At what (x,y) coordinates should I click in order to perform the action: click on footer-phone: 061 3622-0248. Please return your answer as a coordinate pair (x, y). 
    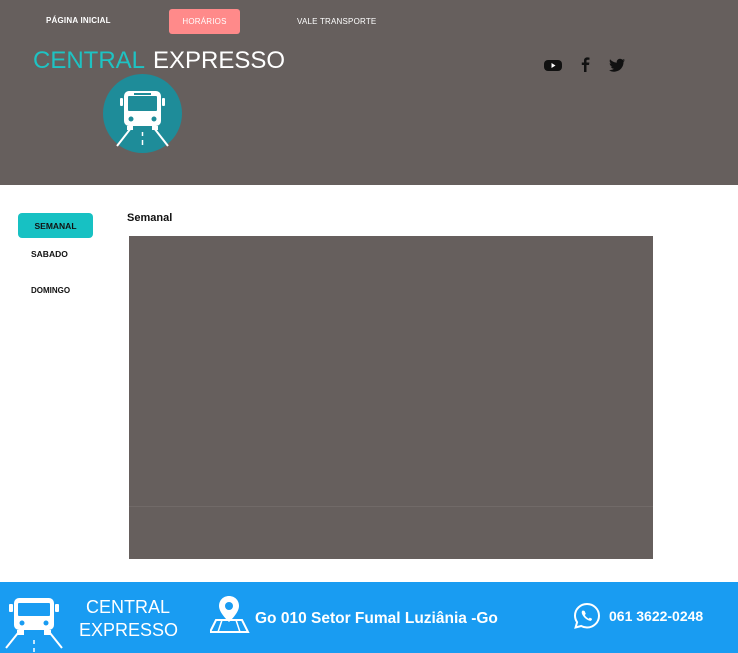
    Looking at the image, I should click on (656, 616).